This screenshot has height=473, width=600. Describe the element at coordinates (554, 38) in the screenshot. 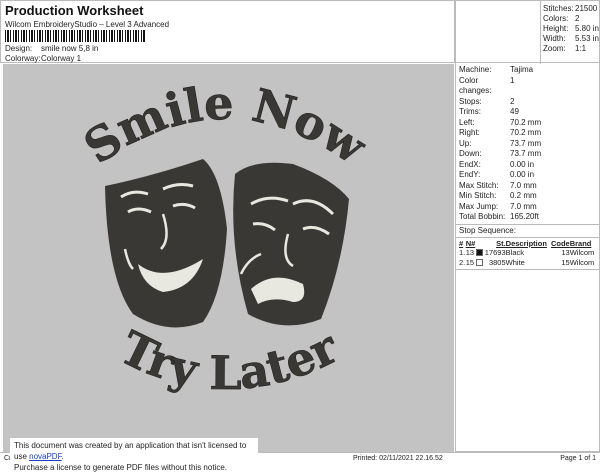

I see `stat-label: Width:` at that location.